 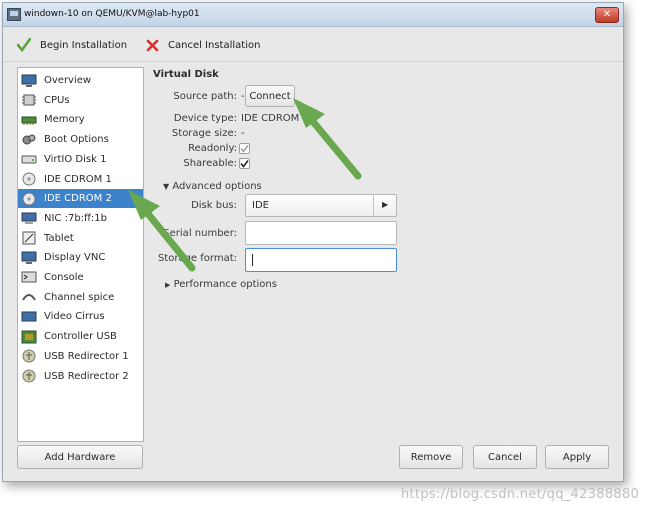 I want to click on sidebar-item-label: Controller USB, so click(x=80, y=337).